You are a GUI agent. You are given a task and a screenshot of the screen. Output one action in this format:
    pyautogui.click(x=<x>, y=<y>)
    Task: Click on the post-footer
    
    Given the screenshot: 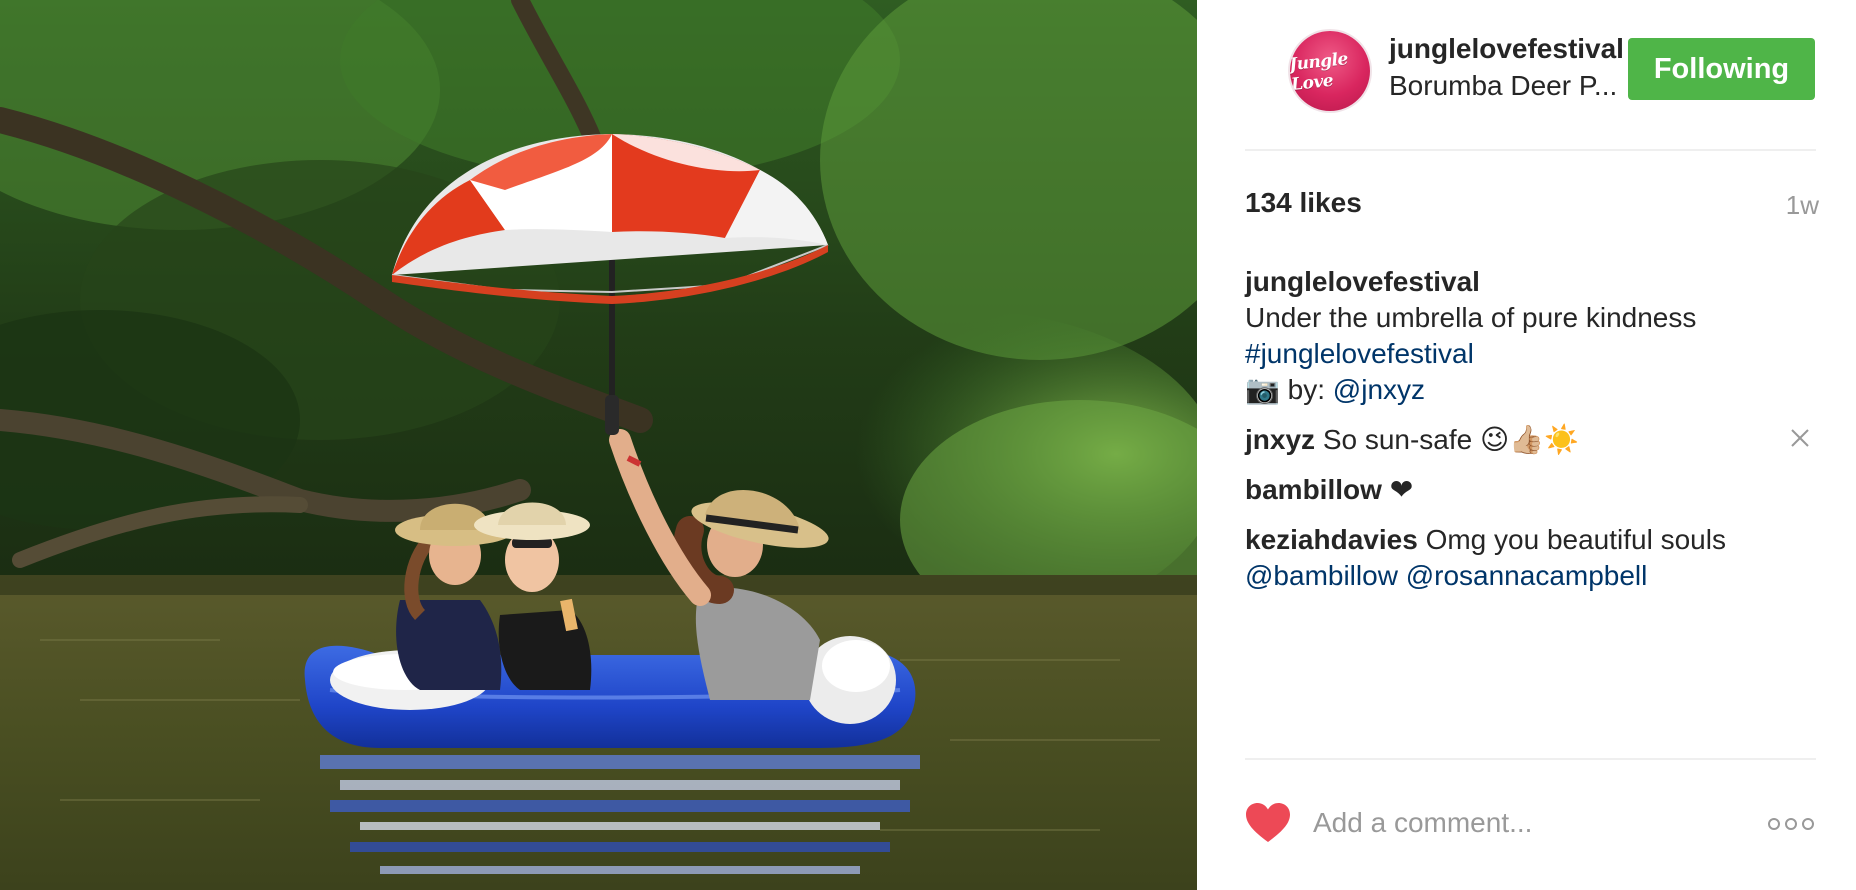 What is the action you would take?
    pyautogui.click(x=1530, y=825)
    